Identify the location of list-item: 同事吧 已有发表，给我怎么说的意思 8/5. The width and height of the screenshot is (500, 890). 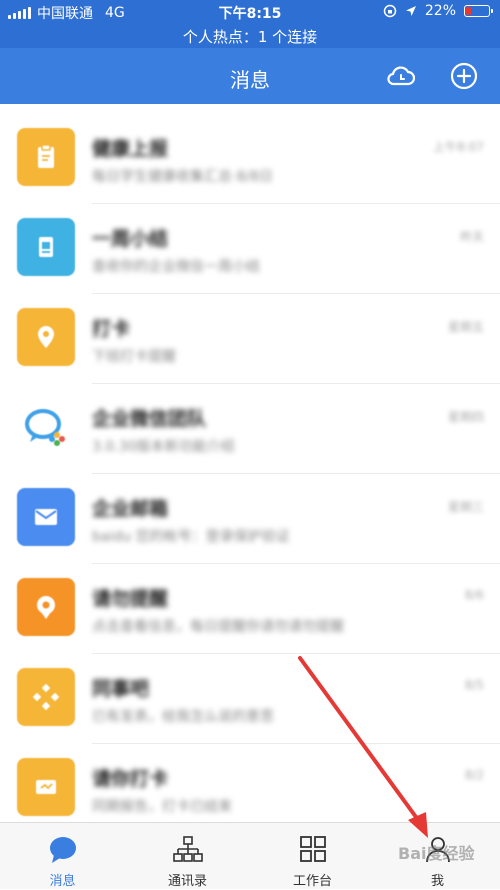
(250, 699).